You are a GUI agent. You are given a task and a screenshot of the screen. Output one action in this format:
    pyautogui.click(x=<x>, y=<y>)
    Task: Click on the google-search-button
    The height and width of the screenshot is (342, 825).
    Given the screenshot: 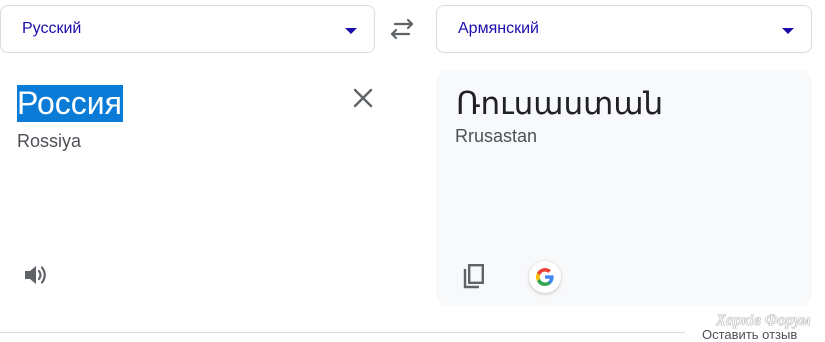 What is the action you would take?
    pyautogui.click(x=545, y=277)
    